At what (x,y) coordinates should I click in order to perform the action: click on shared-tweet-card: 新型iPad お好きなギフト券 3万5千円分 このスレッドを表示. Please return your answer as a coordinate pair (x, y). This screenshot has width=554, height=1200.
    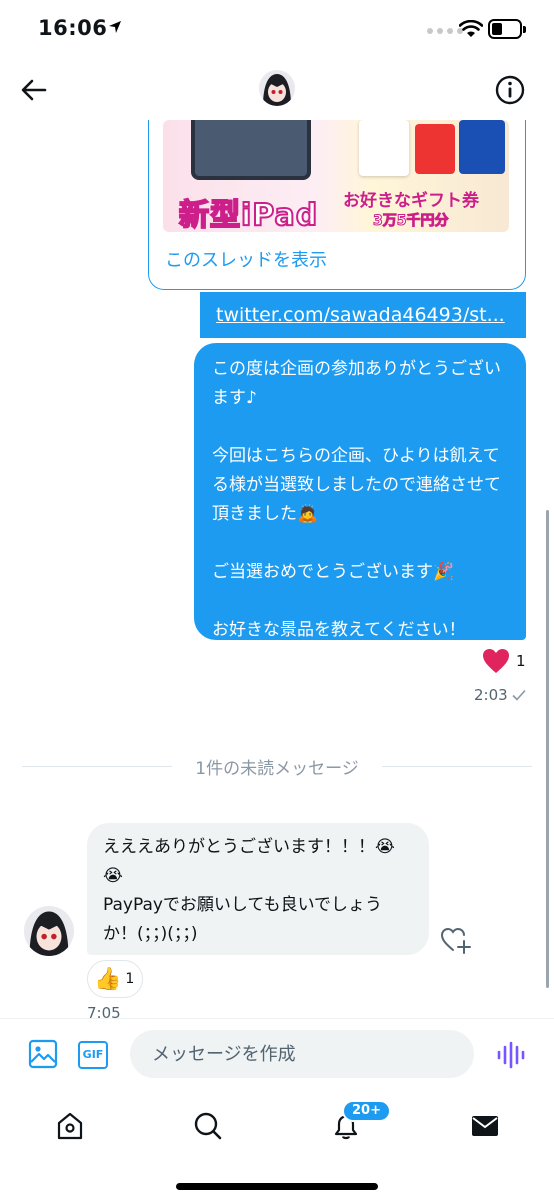
    Looking at the image, I should click on (337, 205).